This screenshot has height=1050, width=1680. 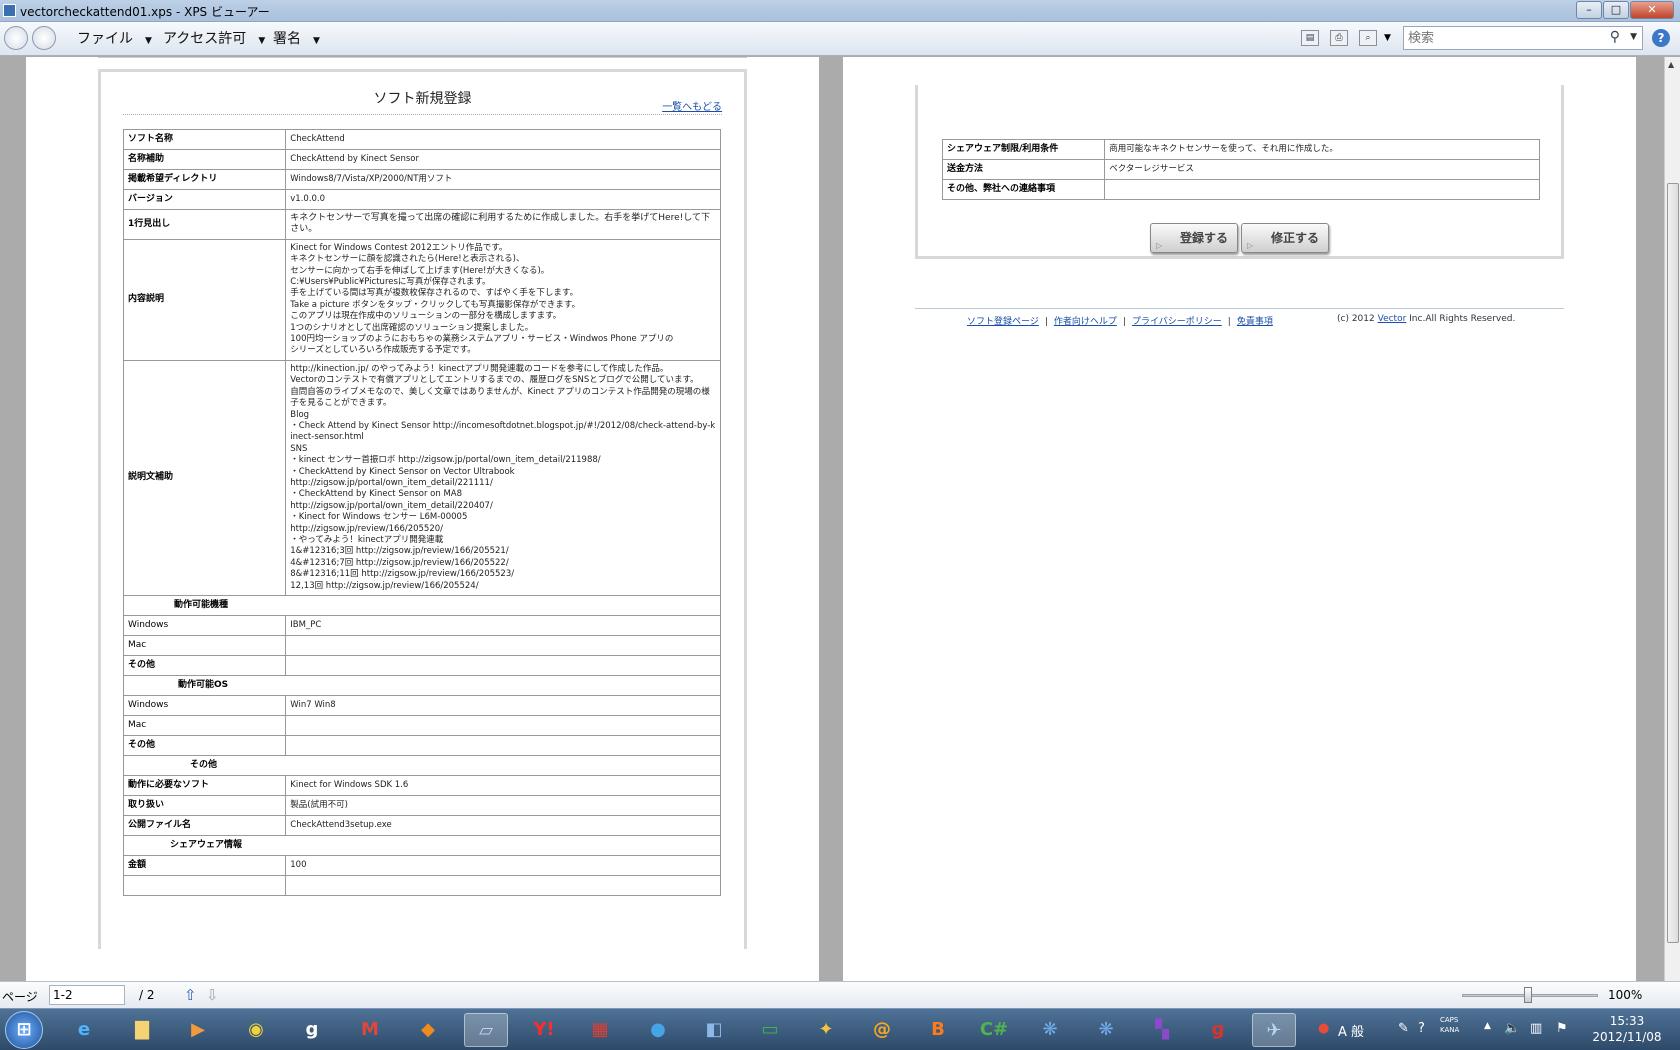 I want to click on menu-signature: 署名 ▼, so click(x=296, y=38).